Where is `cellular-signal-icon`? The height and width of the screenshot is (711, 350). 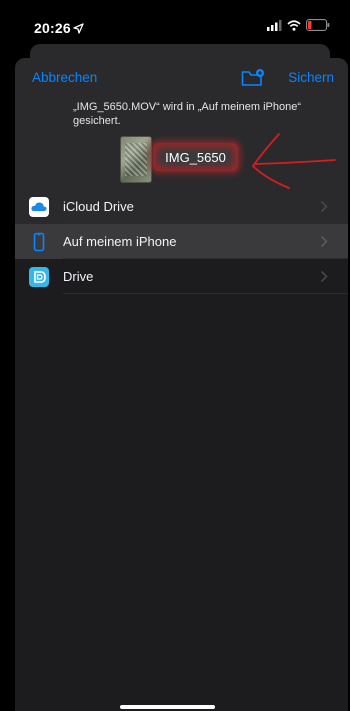
cellular-signal-icon is located at coordinates (274, 27).